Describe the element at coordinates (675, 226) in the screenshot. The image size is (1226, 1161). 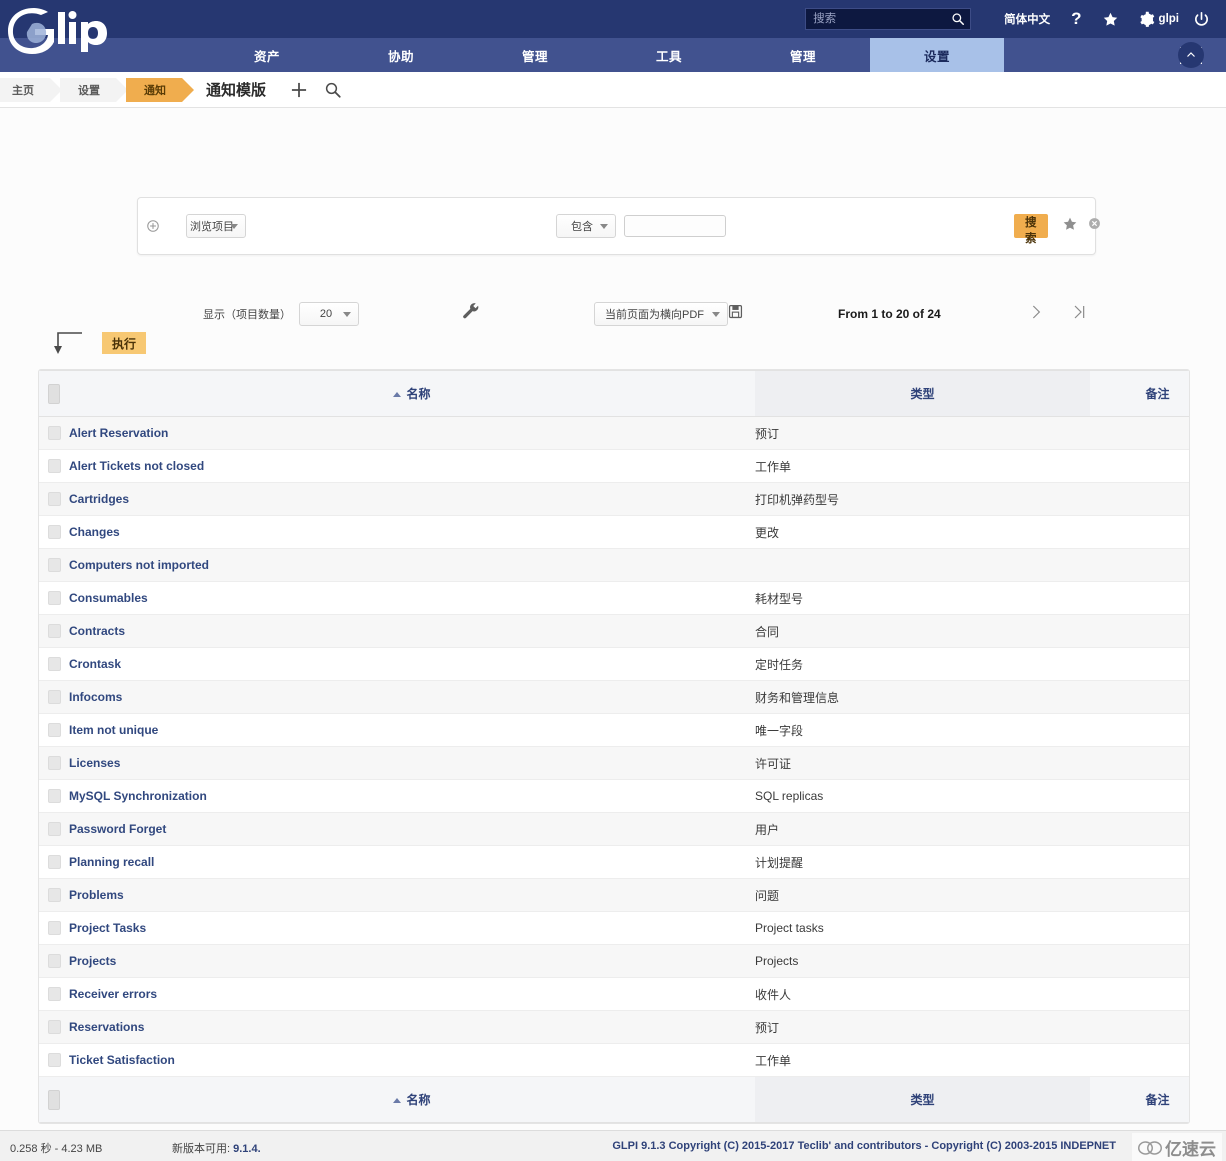
I see `criteria-value-input` at that location.